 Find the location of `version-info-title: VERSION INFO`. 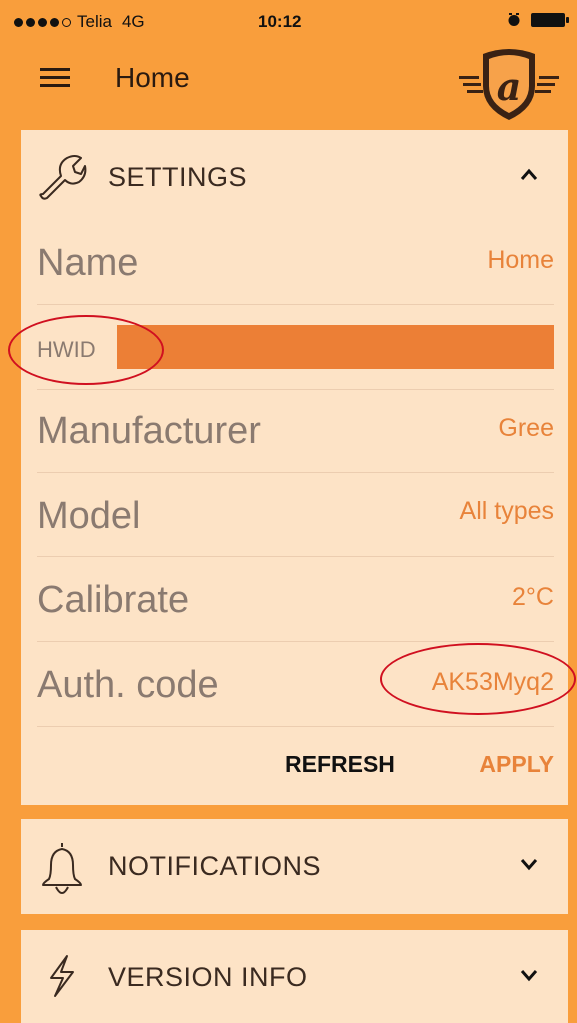

version-info-title: VERSION INFO is located at coordinates (208, 977).